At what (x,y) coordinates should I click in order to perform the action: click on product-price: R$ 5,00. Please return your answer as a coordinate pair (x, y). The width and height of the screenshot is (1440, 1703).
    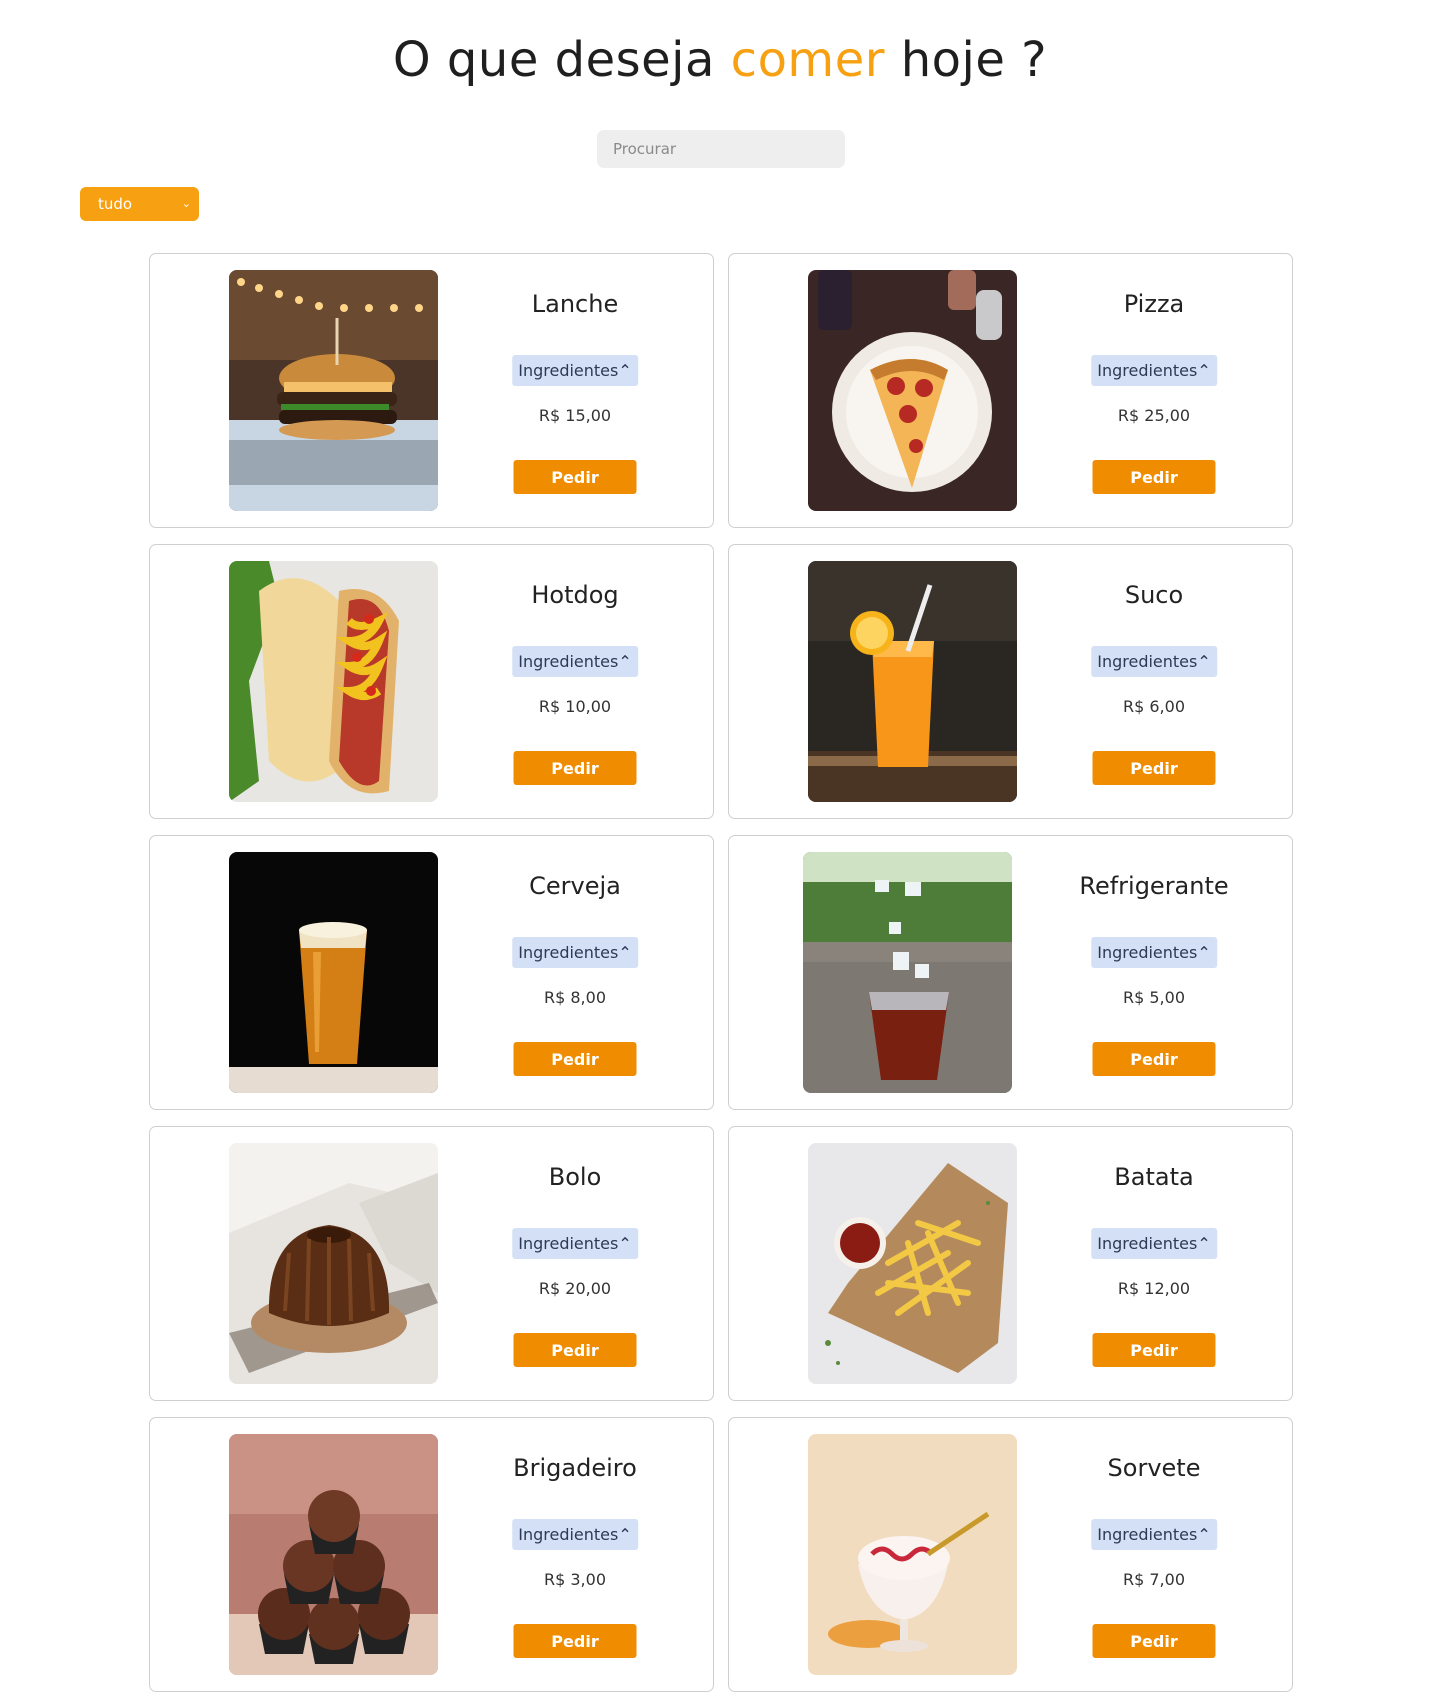
    Looking at the image, I should click on (1153, 997).